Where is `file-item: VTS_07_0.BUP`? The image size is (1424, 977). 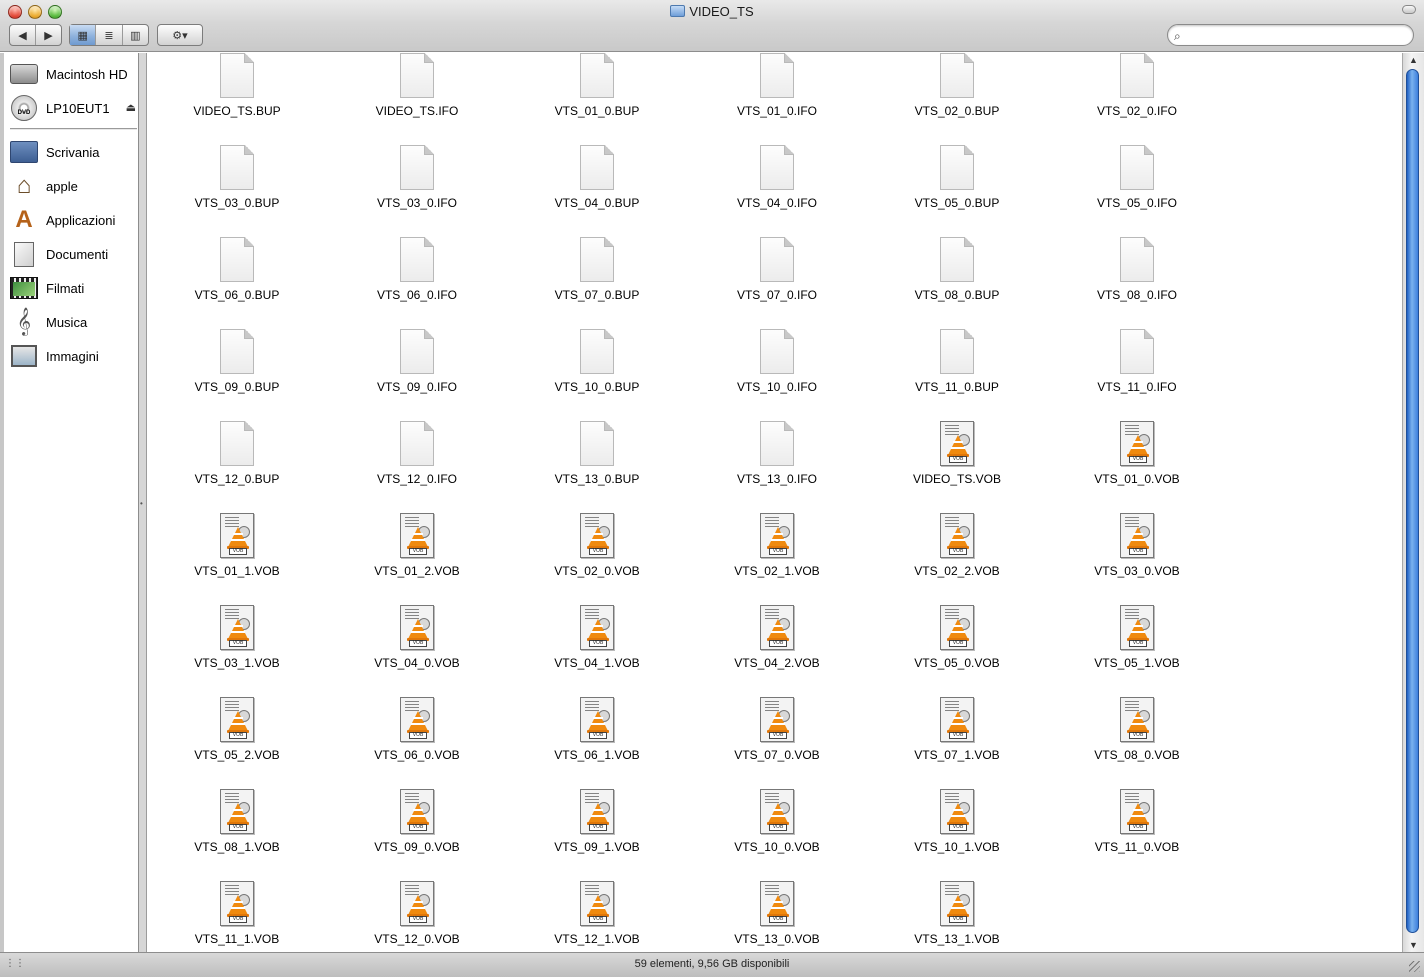
file-item: VTS_07_0.BUP is located at coordinates (597, 272).